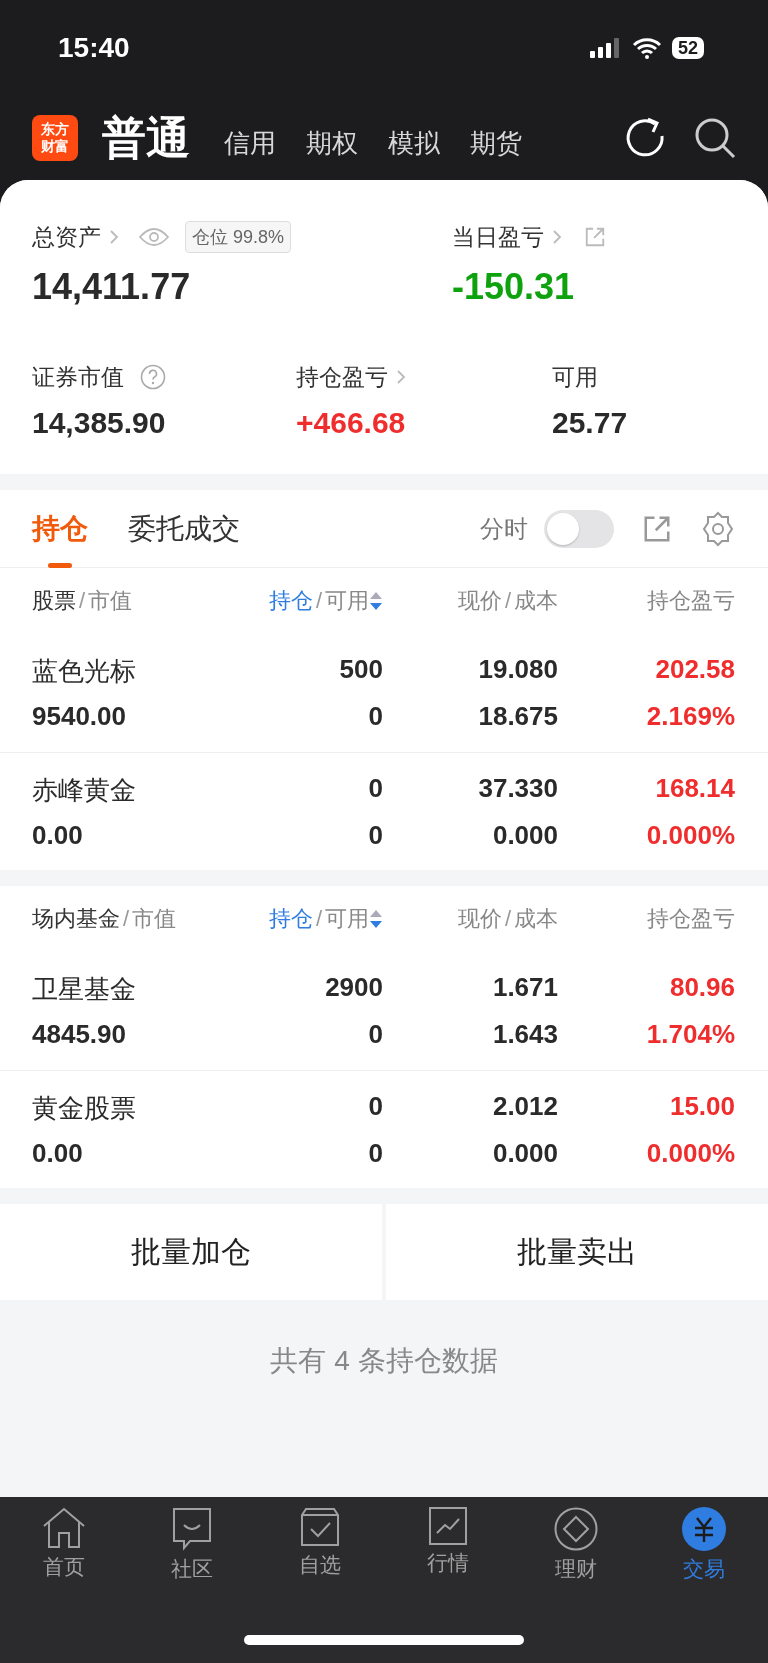  I want to click on holdings-tab: 持仓, so click(60, 528).